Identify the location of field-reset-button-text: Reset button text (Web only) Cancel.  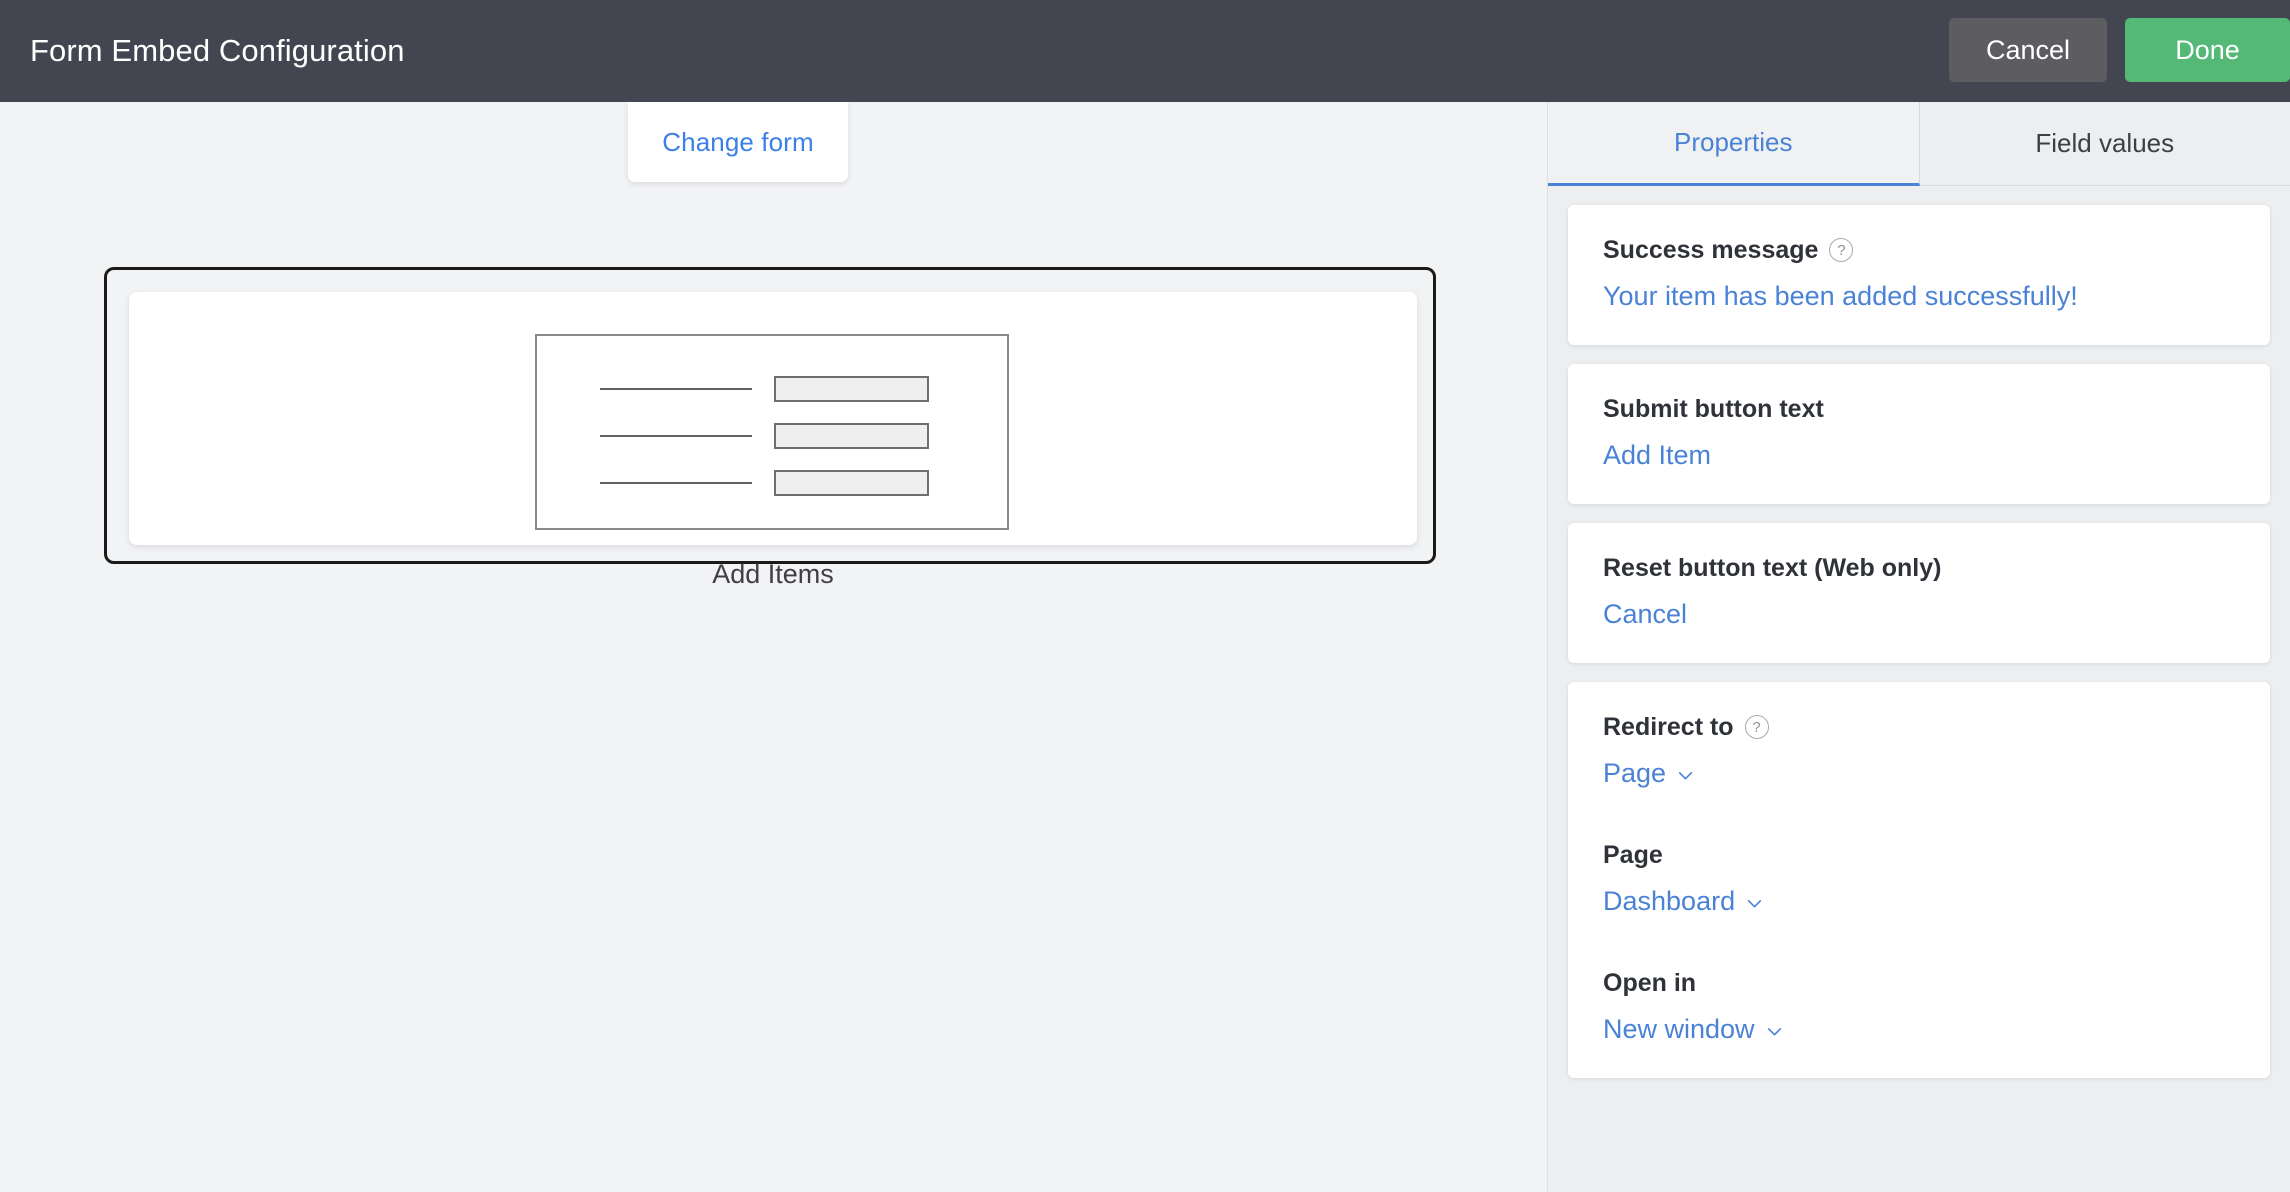
(1919, 592).